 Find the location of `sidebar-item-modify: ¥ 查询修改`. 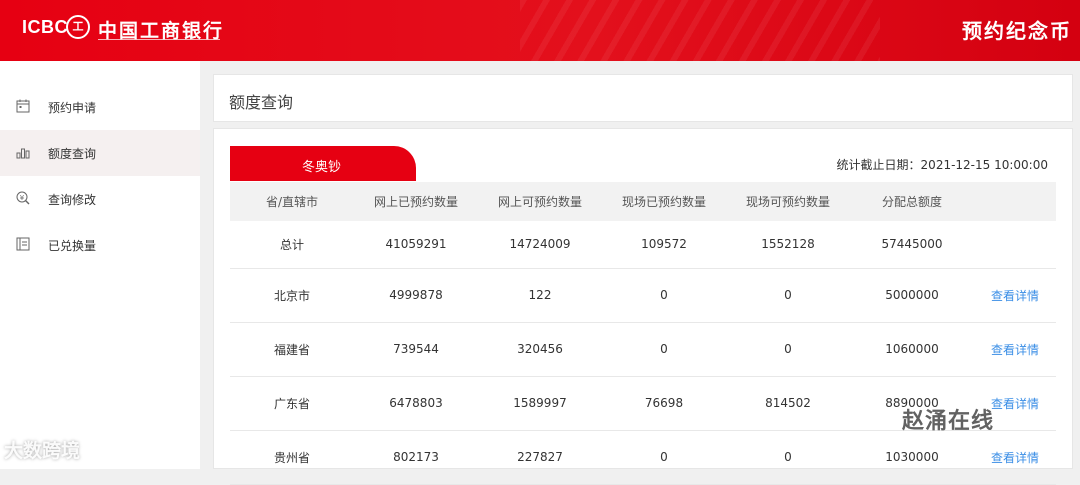

sidebar-item-modify: ¥ 查询修改 is located at coordinates (100, 199).